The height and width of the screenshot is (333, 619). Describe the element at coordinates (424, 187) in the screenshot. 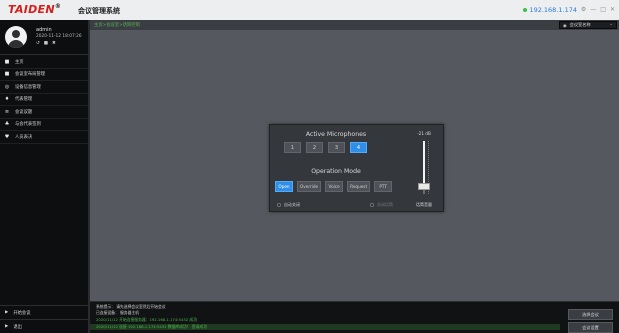

I see `volume-fader-handle` at that location.